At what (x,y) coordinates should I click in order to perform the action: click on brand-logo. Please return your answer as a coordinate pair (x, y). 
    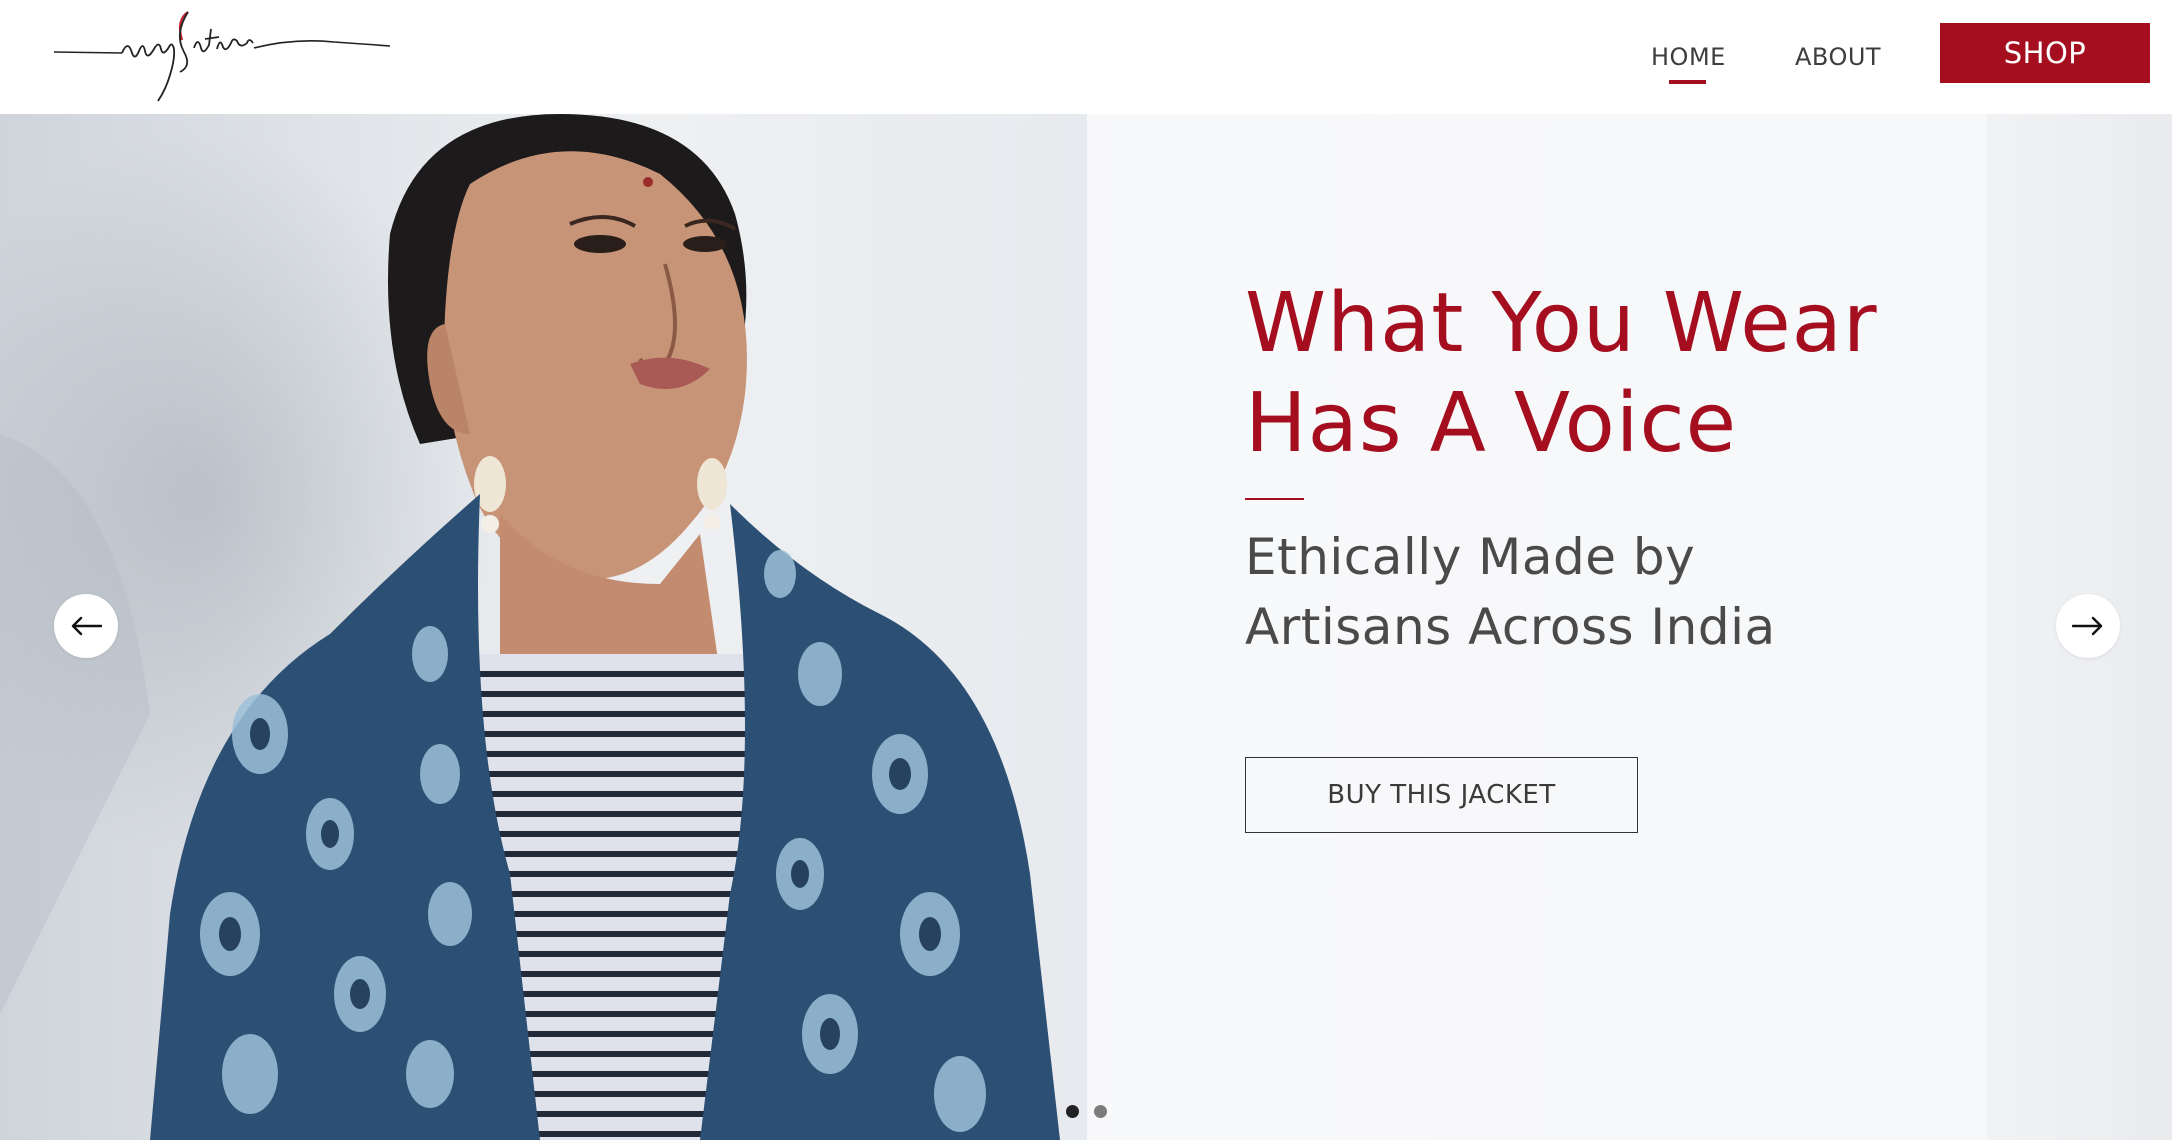
    Looking at the image, I should click on (222, 59).